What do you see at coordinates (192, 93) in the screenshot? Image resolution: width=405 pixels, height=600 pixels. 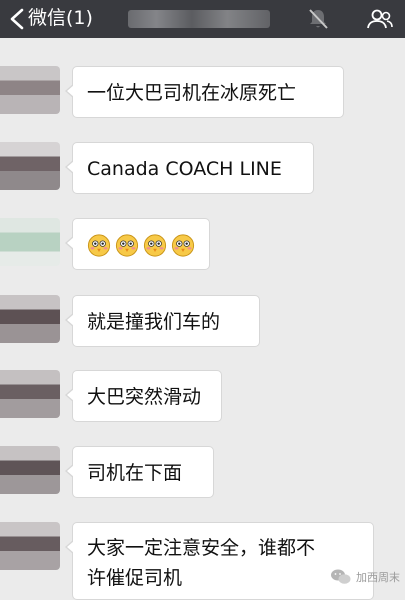 I see `message-text: 一位大巴司机在冰原死亡` at bounding box center [192, 93].